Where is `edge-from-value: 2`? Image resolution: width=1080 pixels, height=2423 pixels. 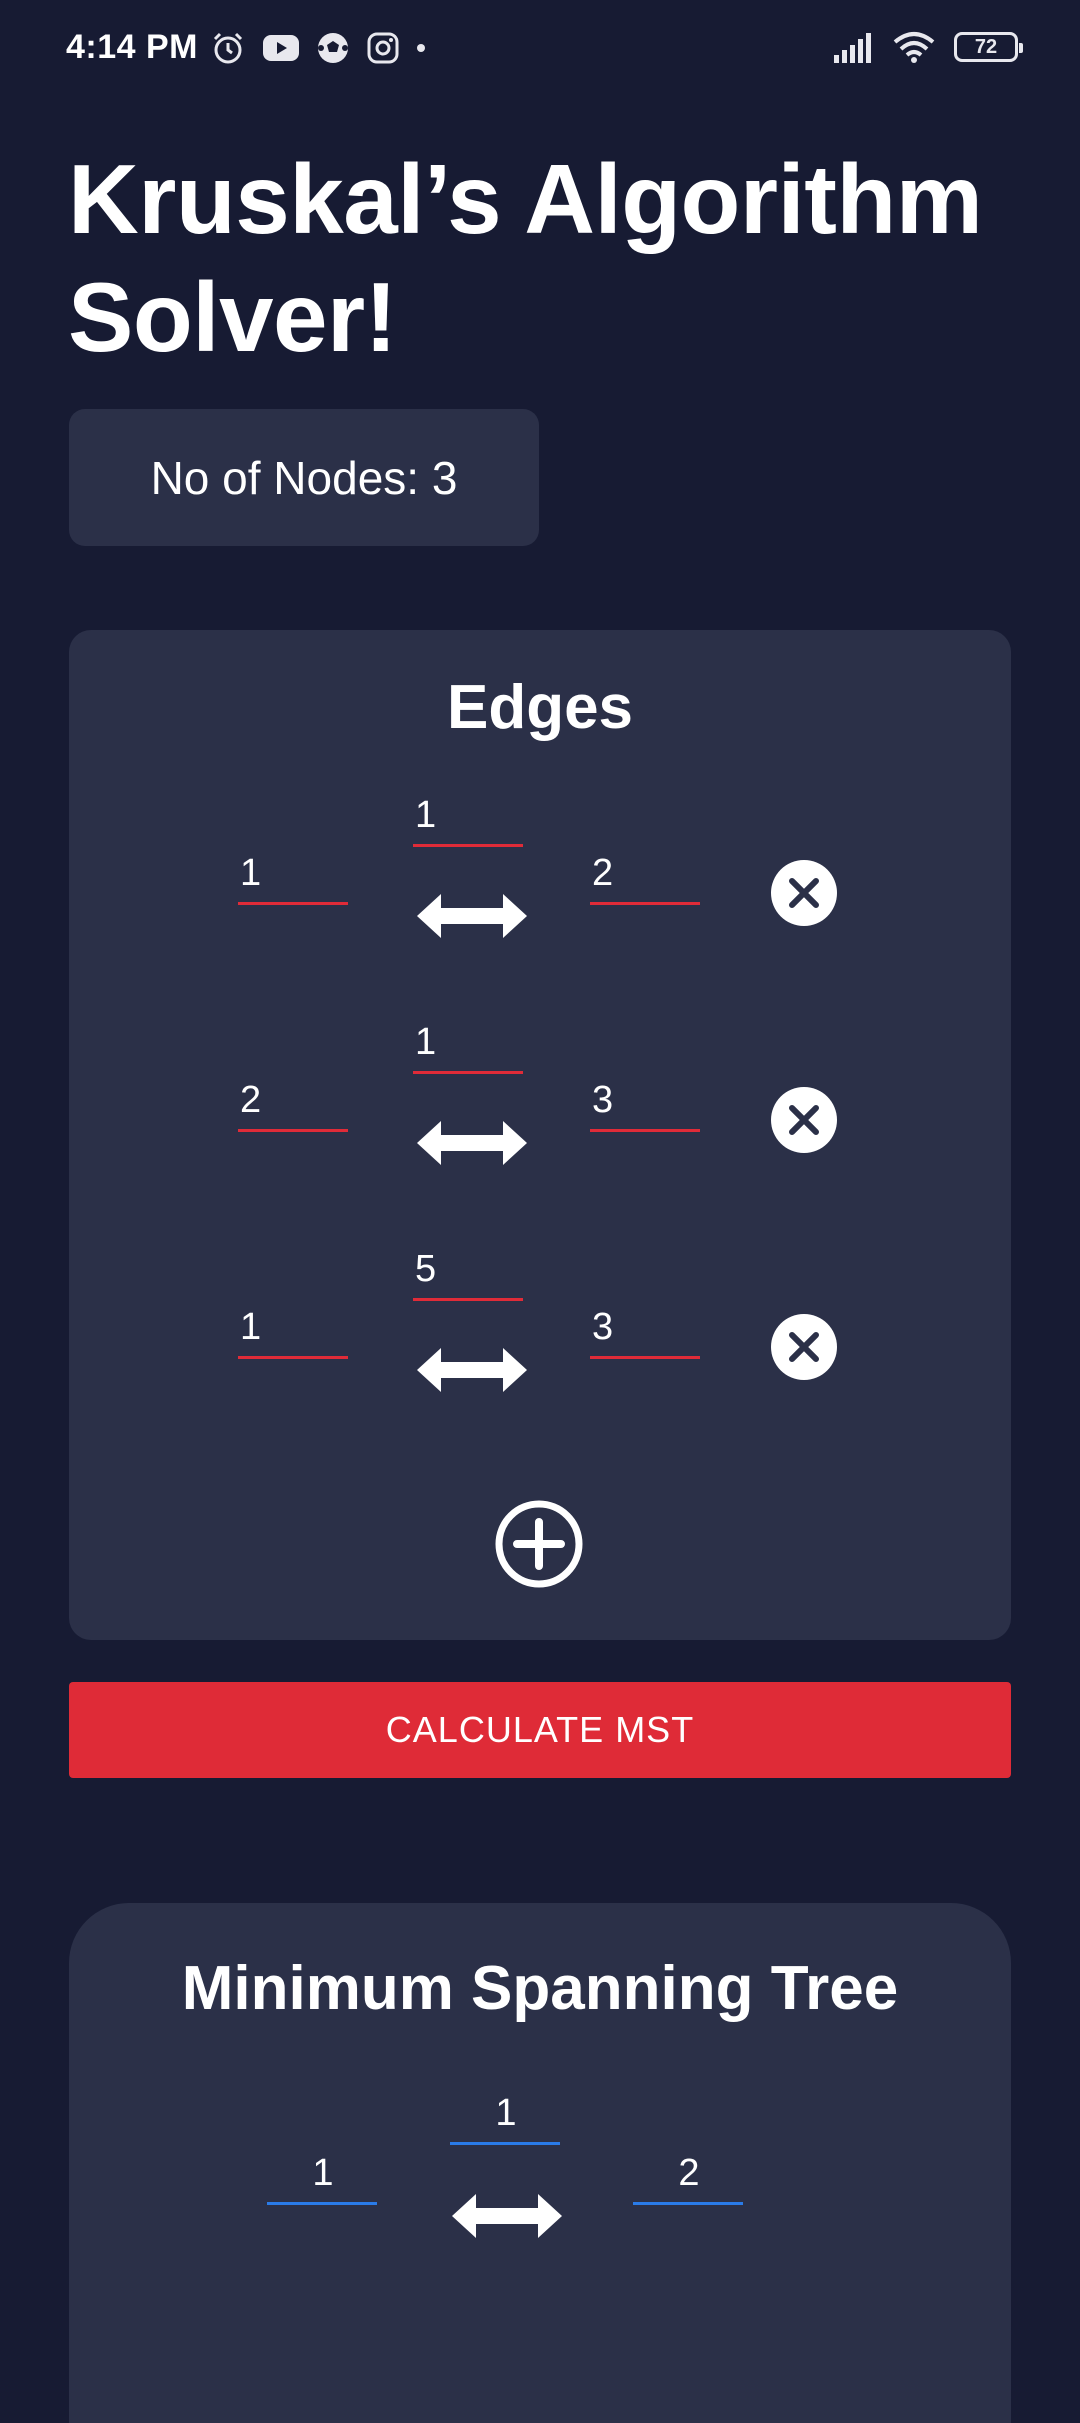 edge-from-value: 2 is located at coordinates (251, 1100).